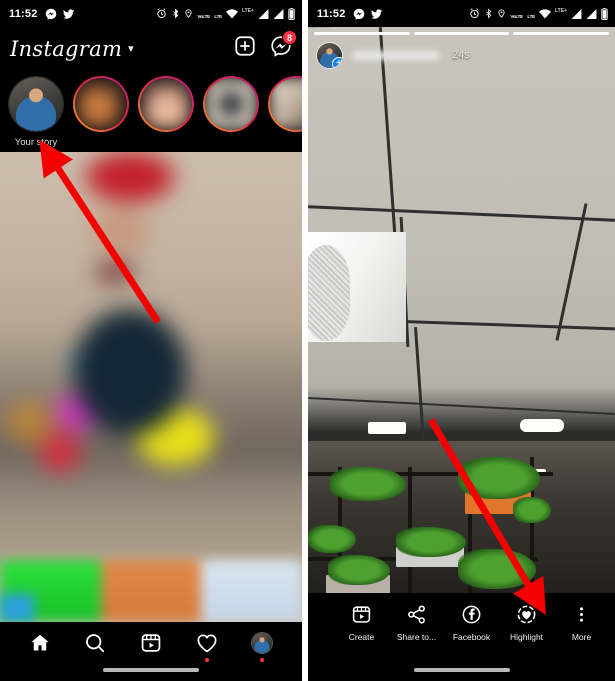 The width and height of the screenshot is (615, 681). What do you see at coordinates (581, 623) in the screenshot?
I see `story-action-more: More` at bounding box center [581, 623].